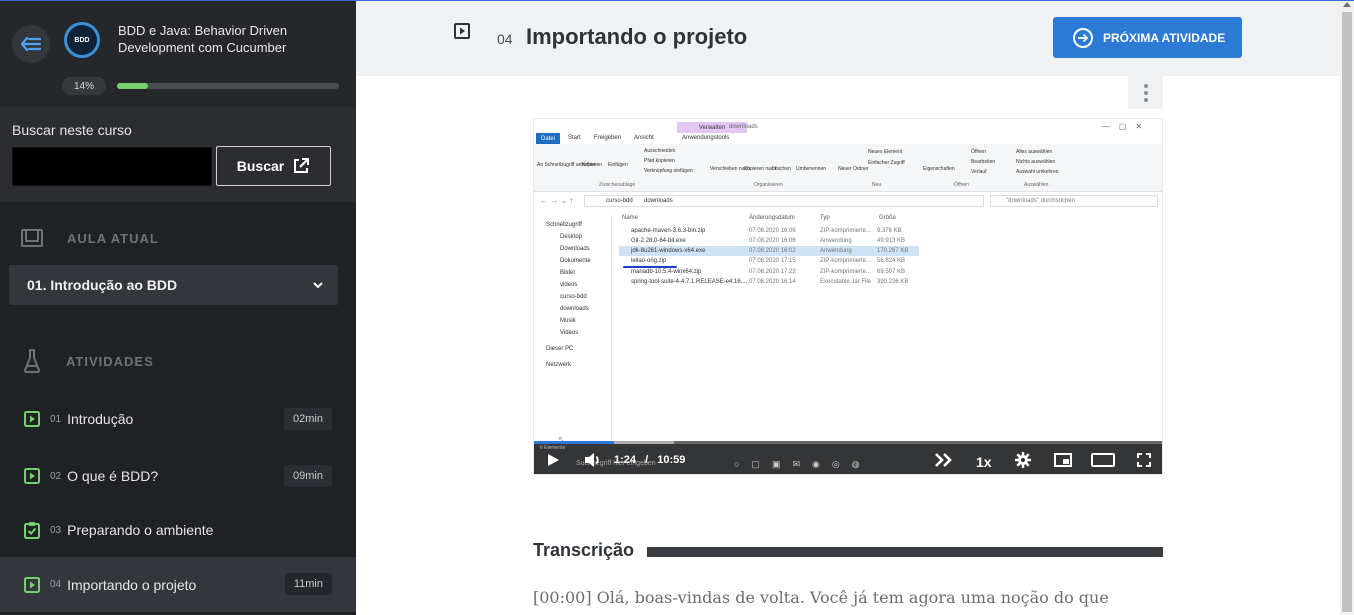 The height and width of the screenshot is (615, 1354). Describe the element at coordinates (1347, 4) in the screenshot. I see `scroll-up-icon` at that location.